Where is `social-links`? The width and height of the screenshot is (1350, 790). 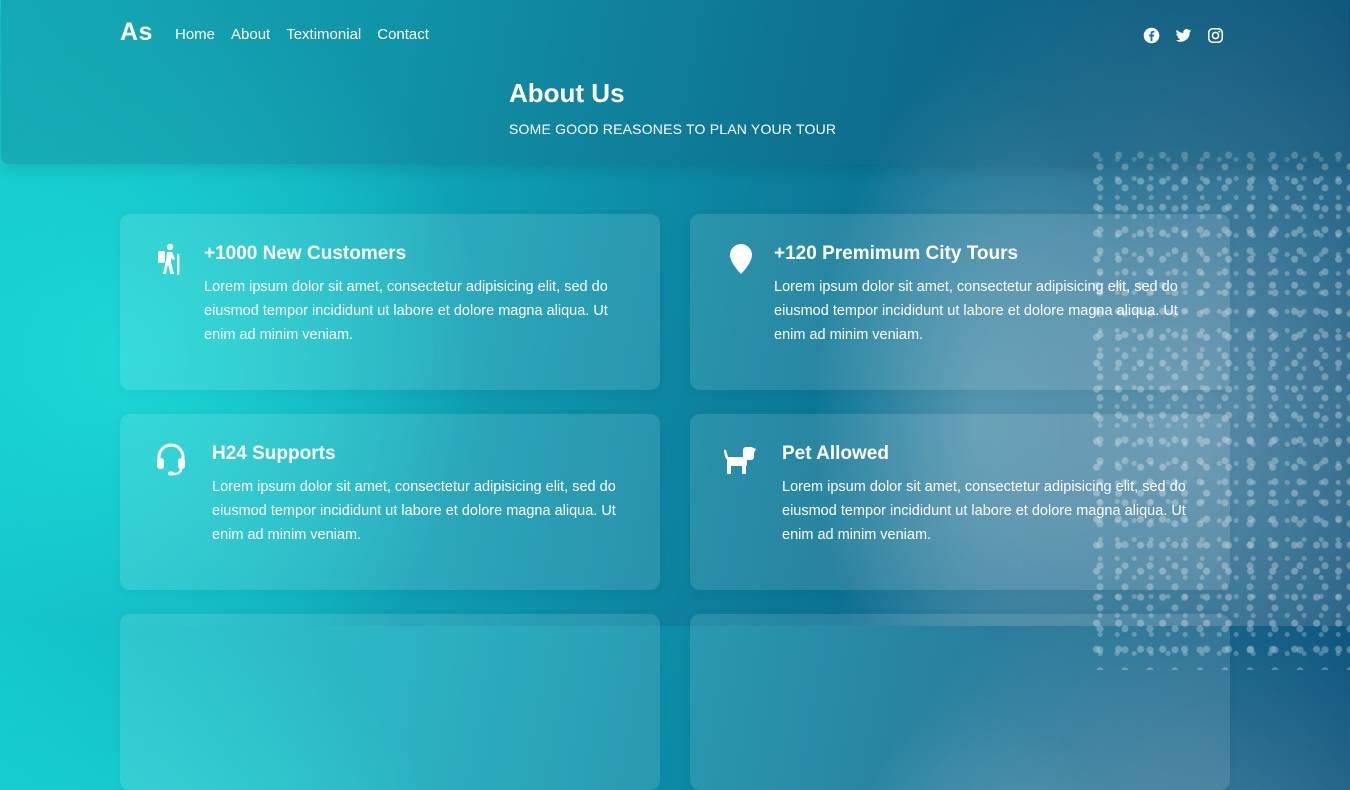
social-links is located at coordinates (1183, 35).